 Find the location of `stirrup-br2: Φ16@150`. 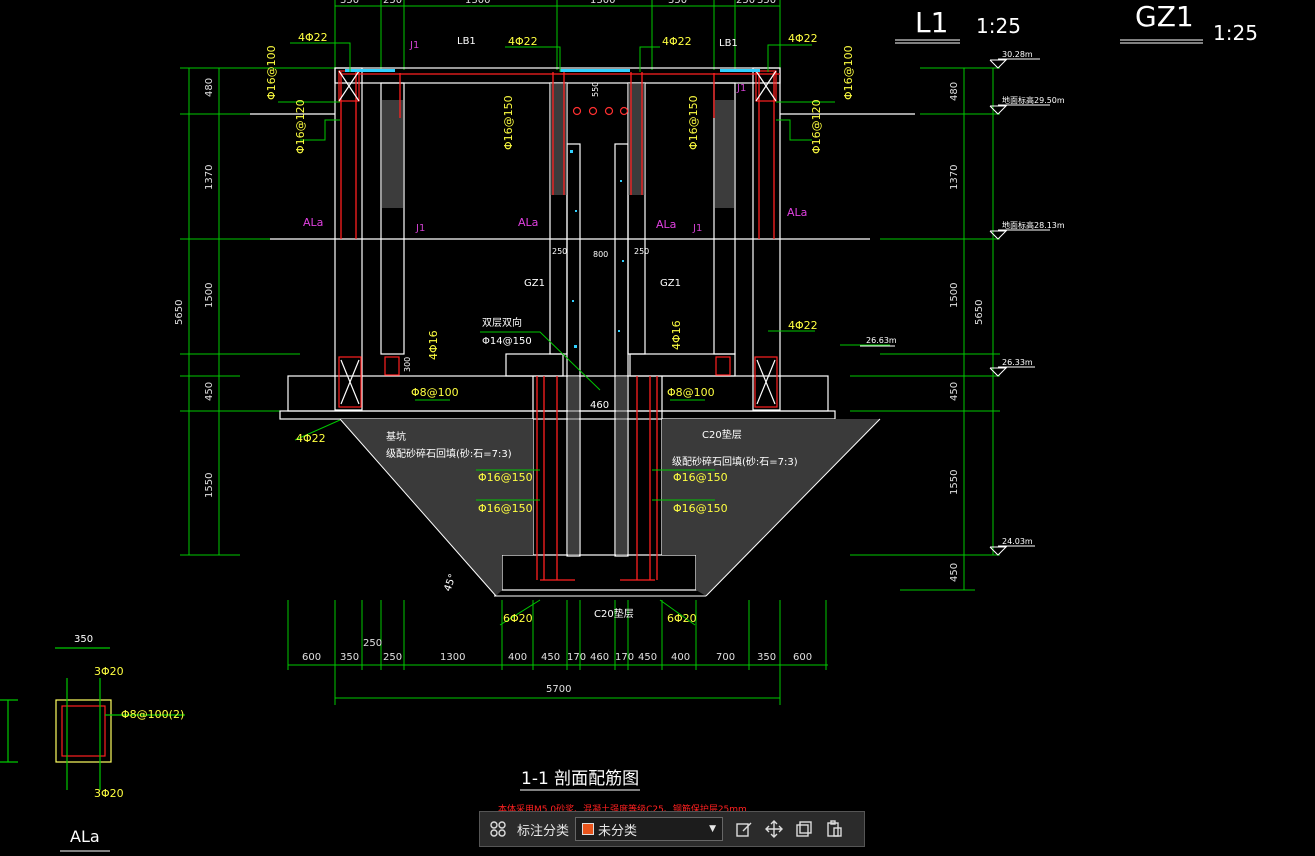

stirrup-br2: Φ16@150 is located at coordinates (700, 508).